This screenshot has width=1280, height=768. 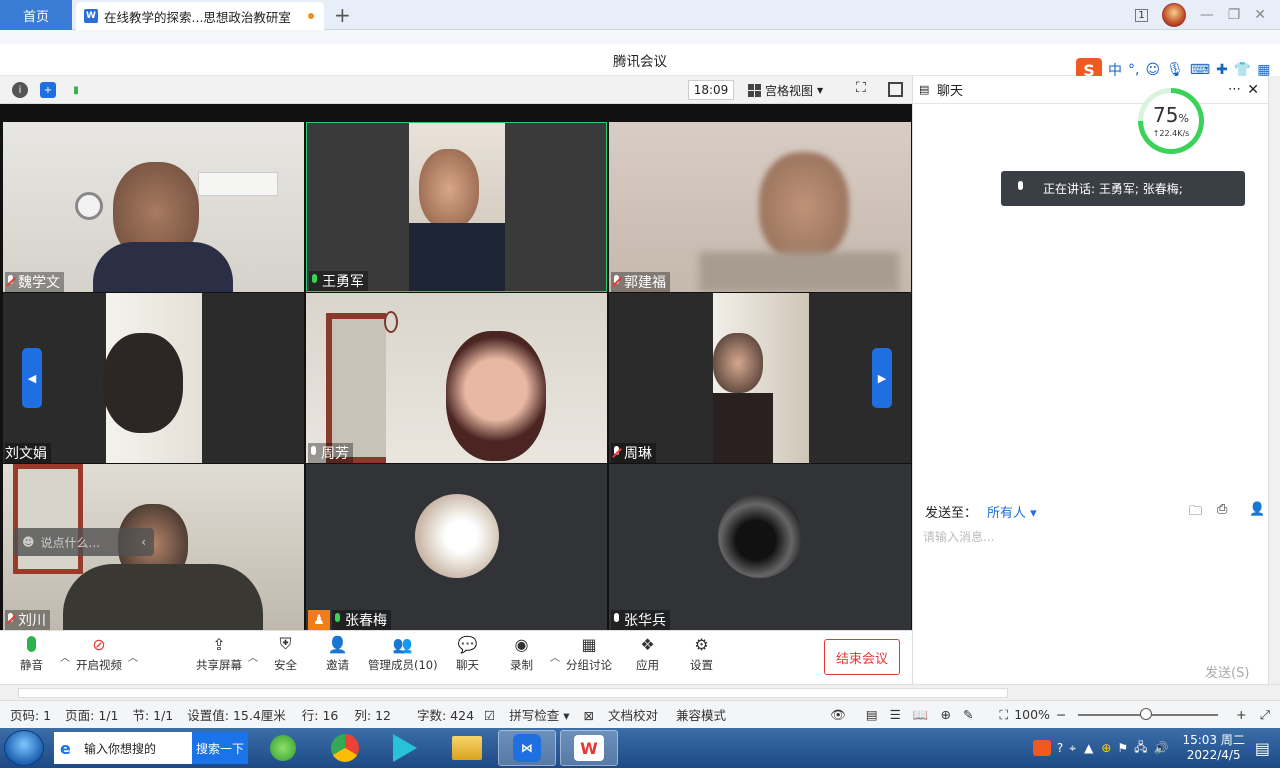 I want to click on outline-view-icon: ☰, so click(x=895, y=714).